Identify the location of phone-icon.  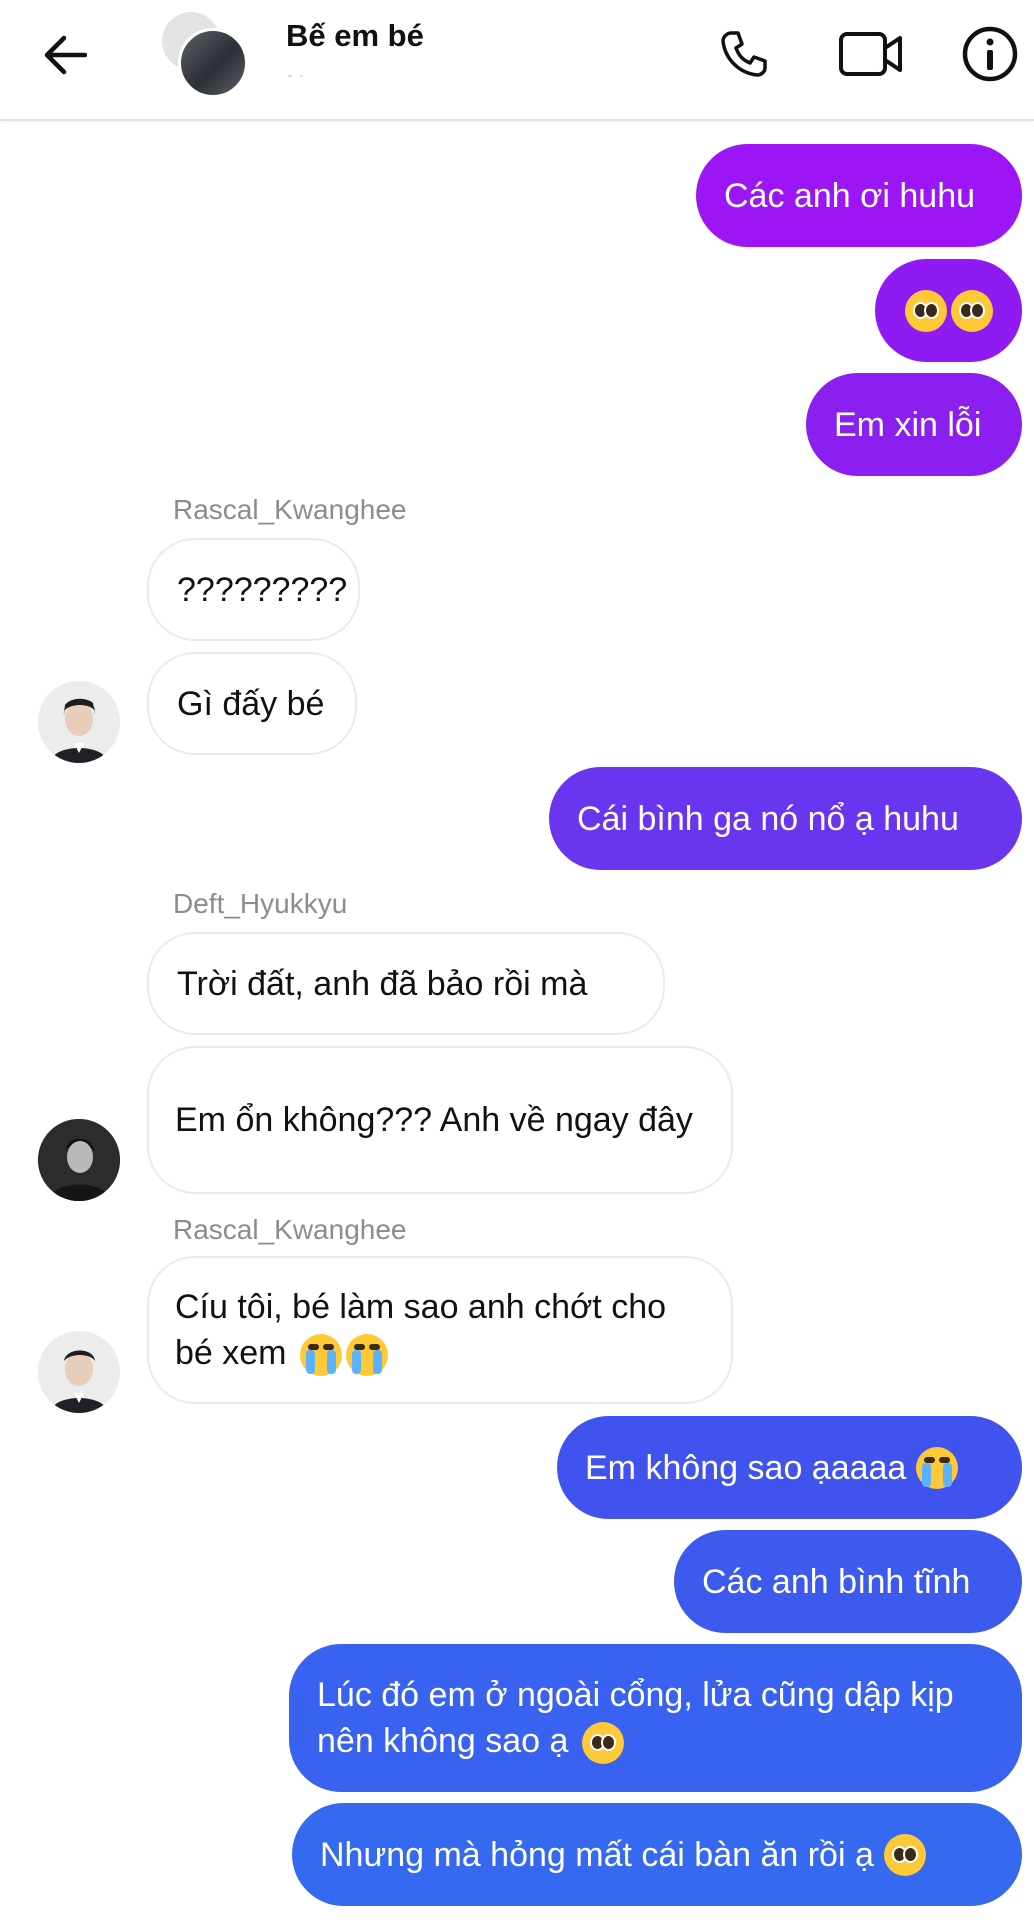
(744, 54).